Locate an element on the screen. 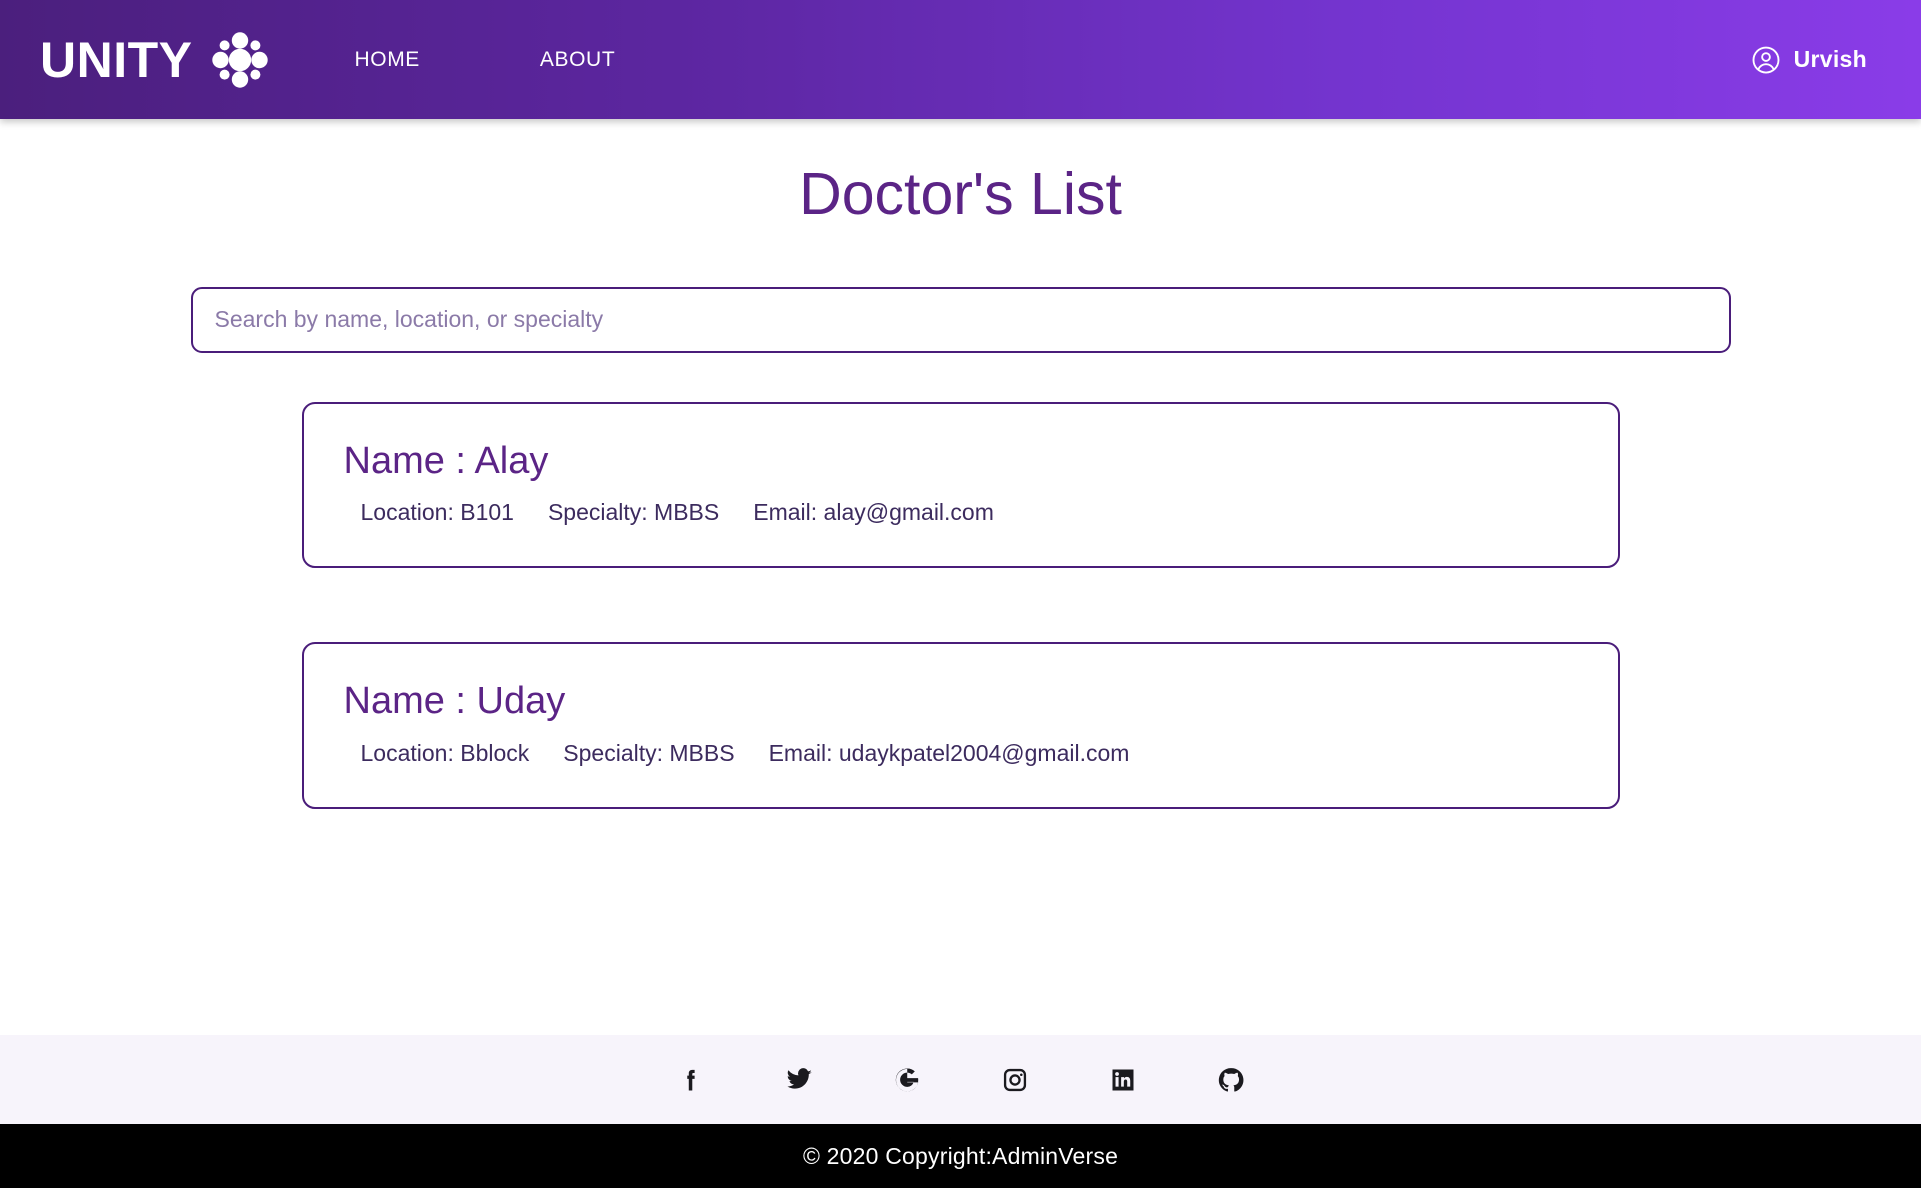 This screenshot has width=1921, height=1188. nav-link-about: ABOUT is located at coordinates (577, 60).